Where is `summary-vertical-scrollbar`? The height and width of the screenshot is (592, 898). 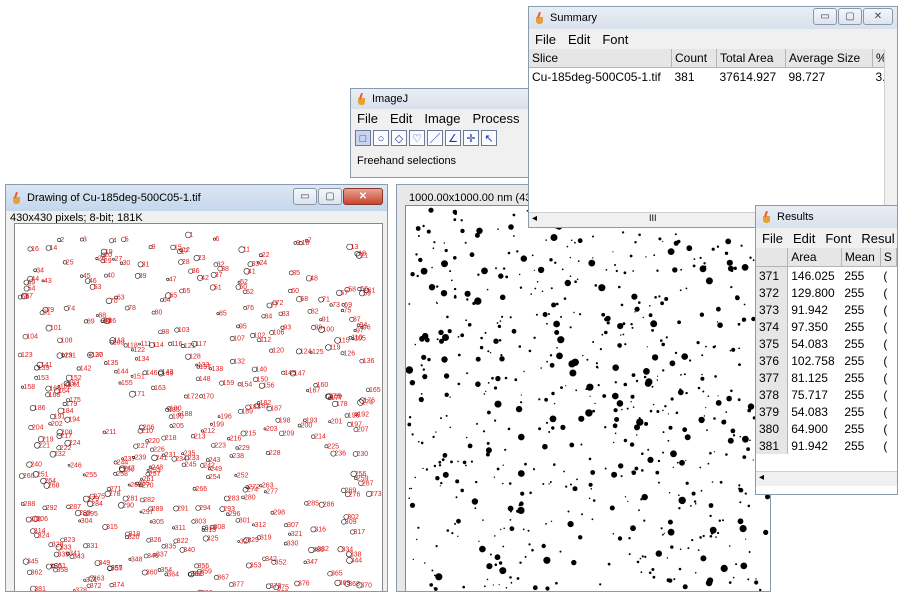 summary-vertical-scrollbar is located at coordinates (890, 131).